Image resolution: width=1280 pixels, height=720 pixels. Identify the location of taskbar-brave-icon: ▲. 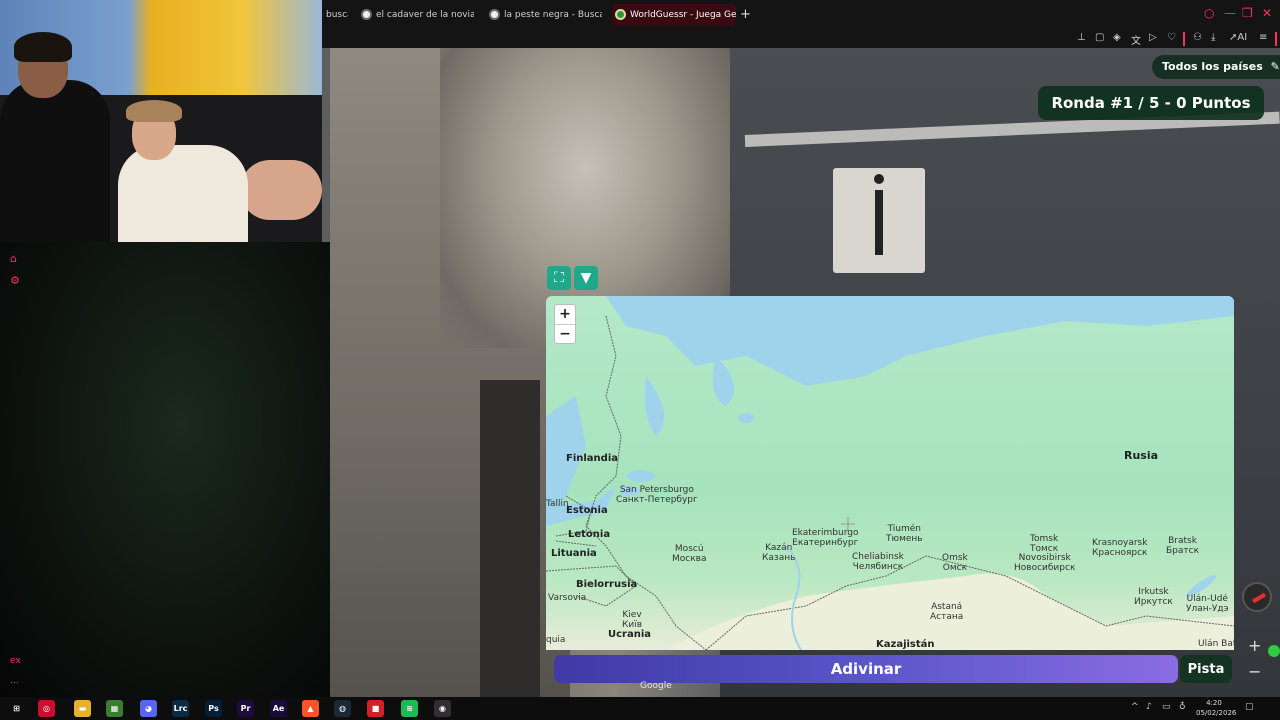
(310, 708).